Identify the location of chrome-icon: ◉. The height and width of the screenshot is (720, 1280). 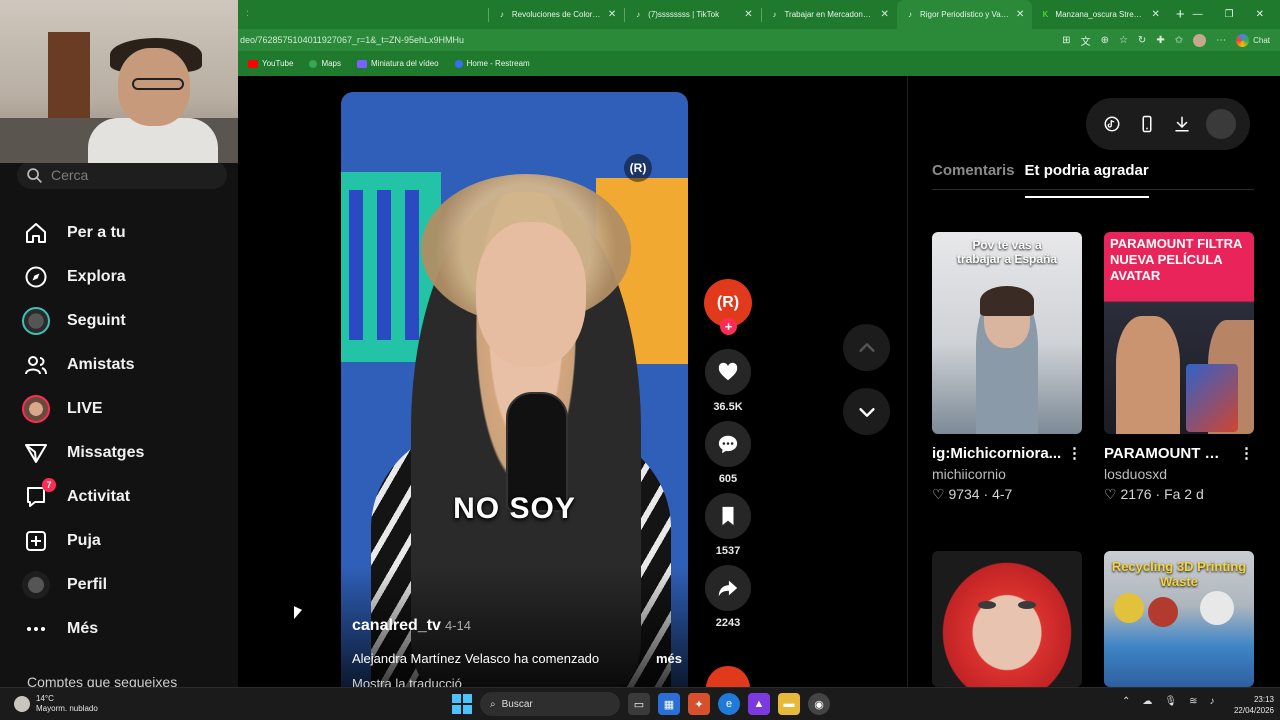
(819, 704).